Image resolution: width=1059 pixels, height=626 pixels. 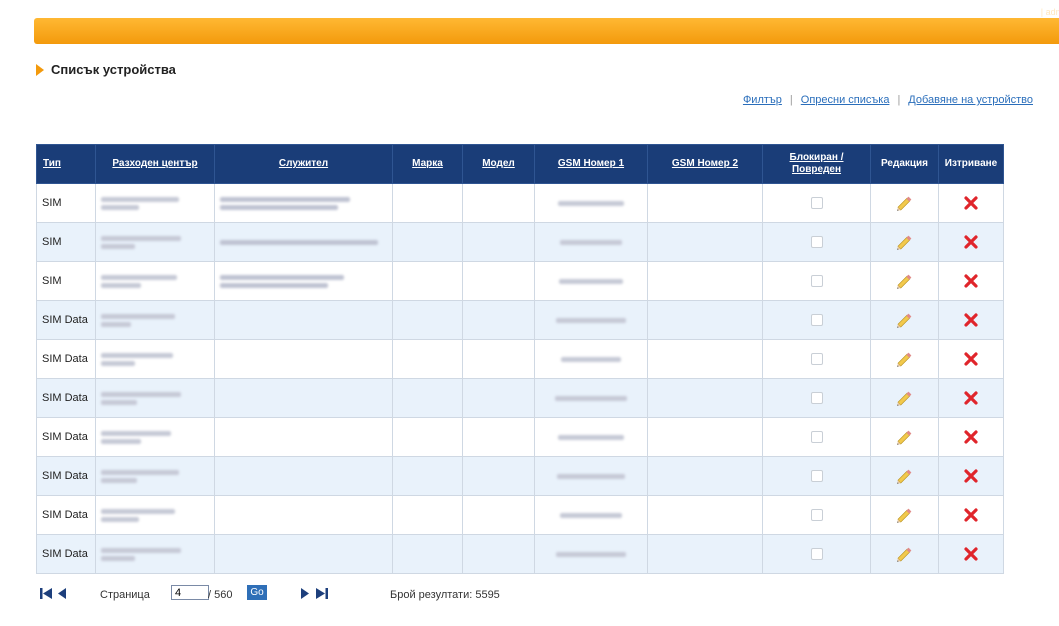 I want to click on column-header-brand: Марка, so click(x=427, y=164).